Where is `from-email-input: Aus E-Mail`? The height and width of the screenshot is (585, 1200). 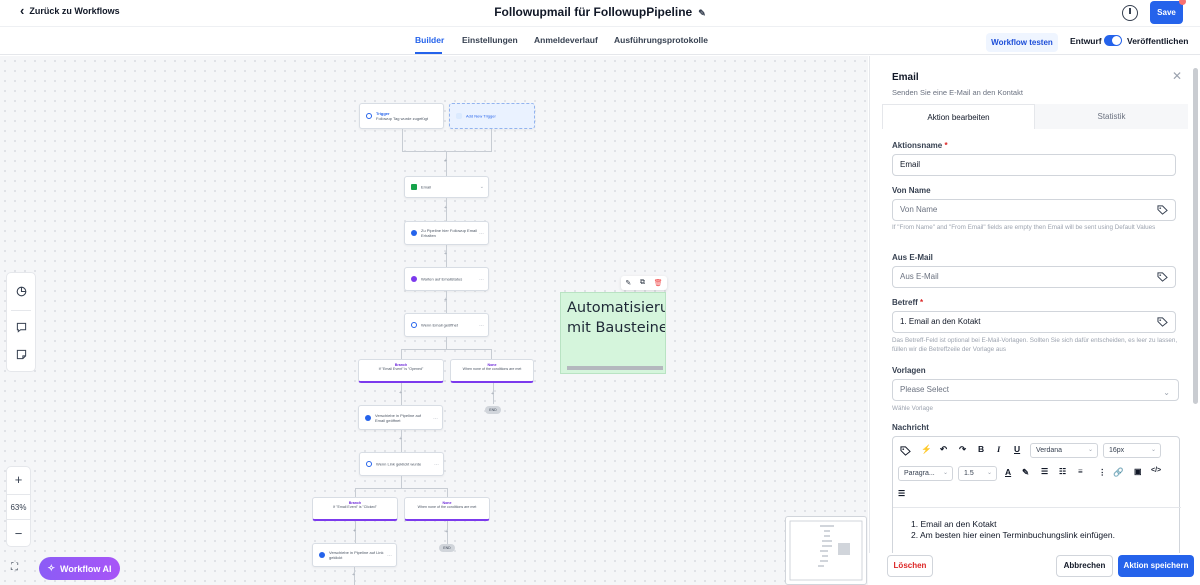 from-email-input: Aus E-Mail is located at coordinates (1034, 277).